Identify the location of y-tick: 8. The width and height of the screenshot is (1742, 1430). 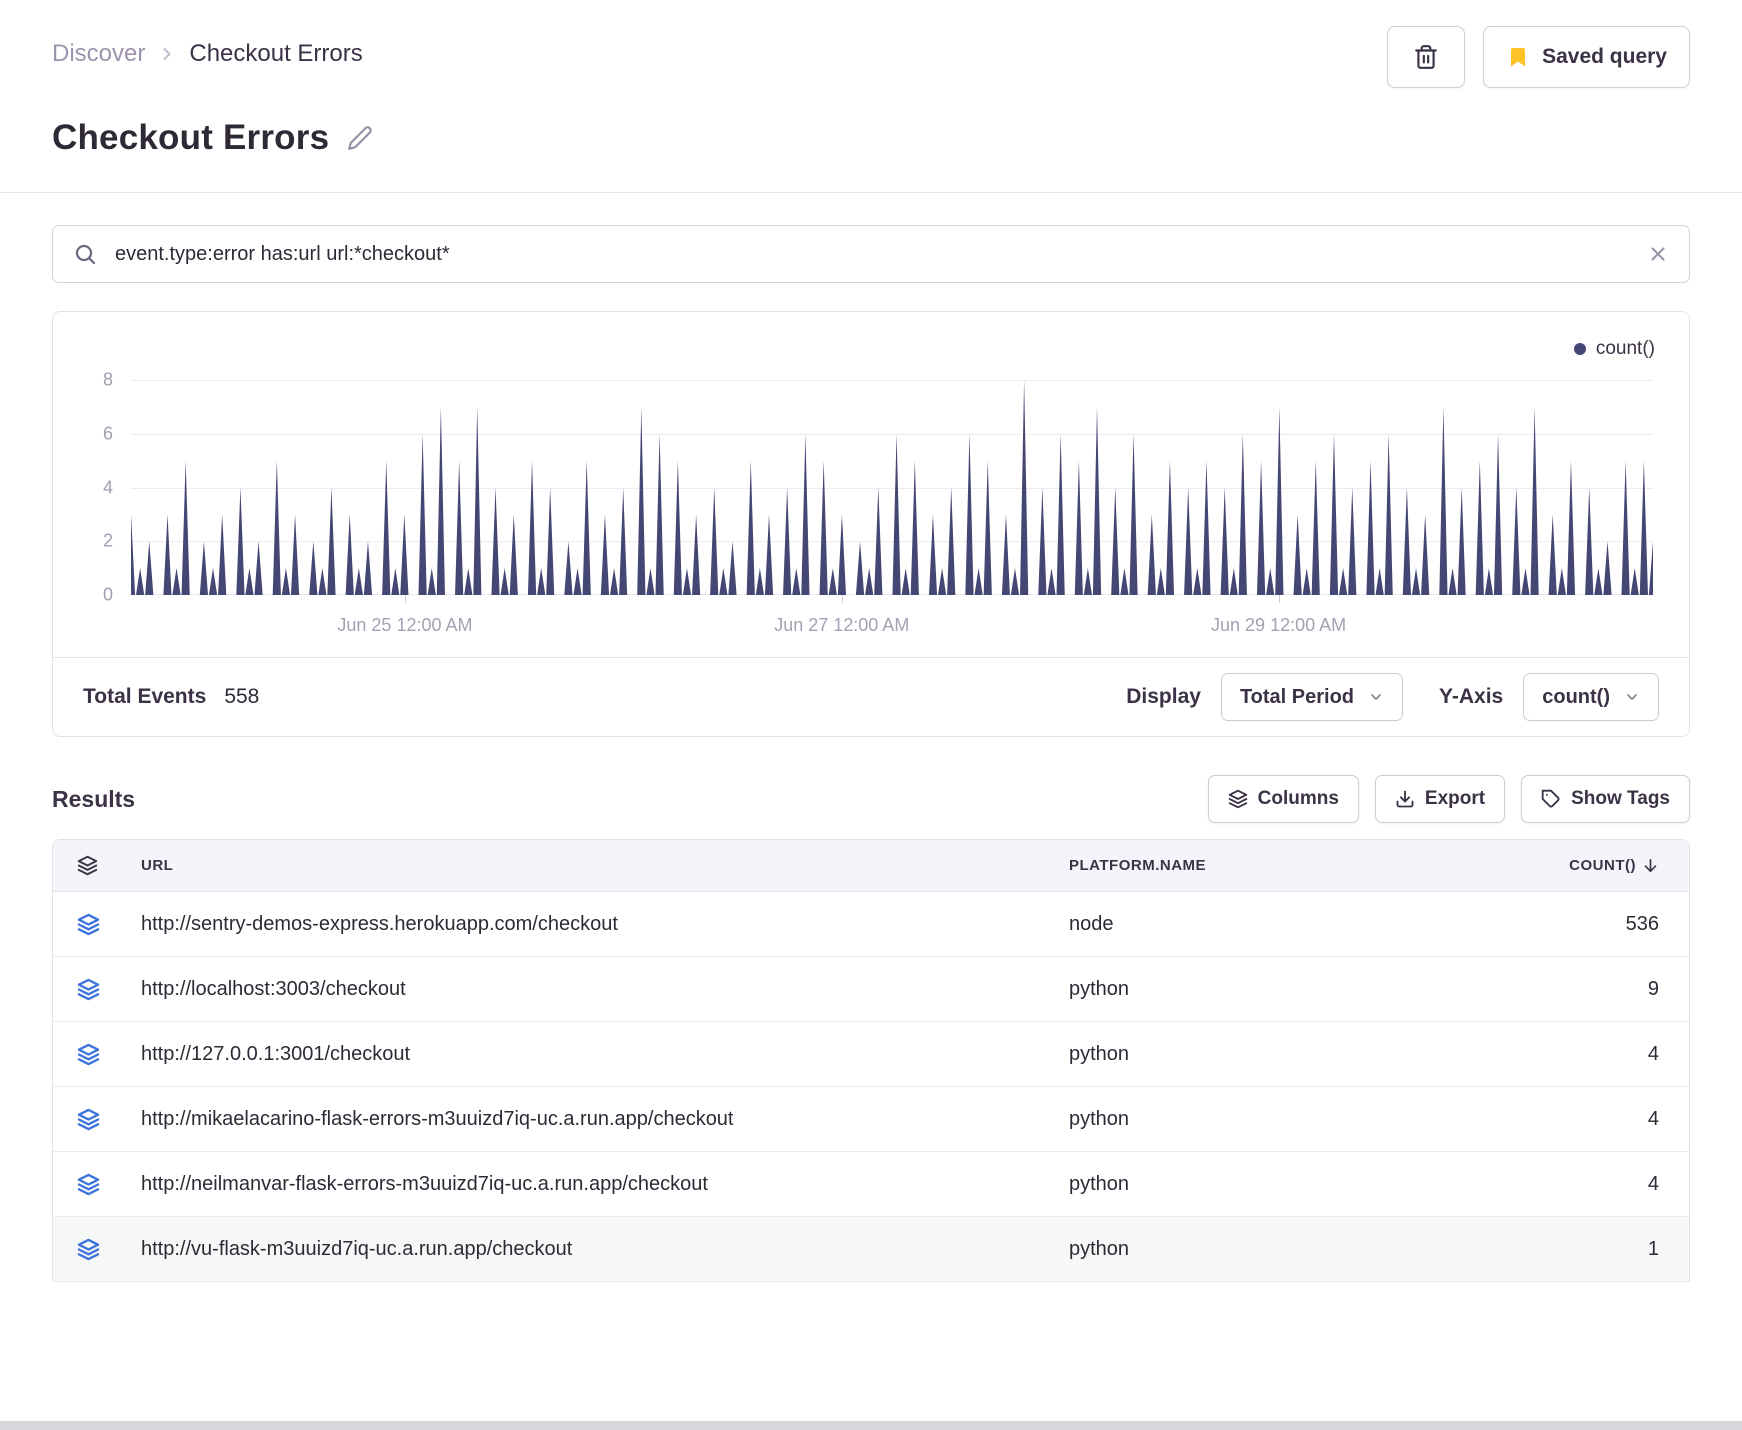
(107, 379).